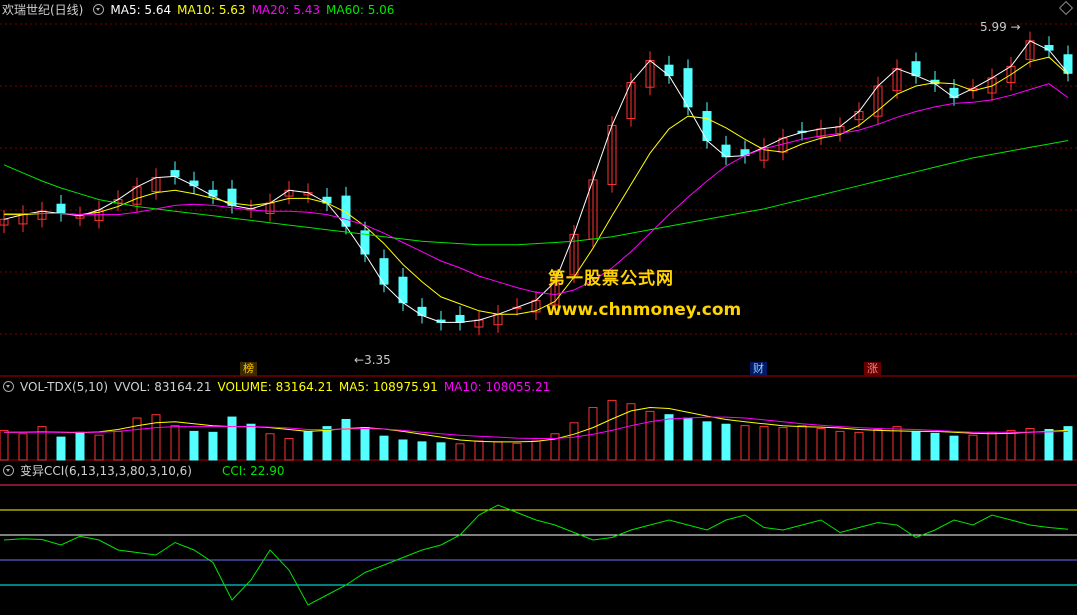 This screenshot has height=615, width=1077. I want to click on vol-indicator-name: VOL-TDX(5,10), so click(64, 387).